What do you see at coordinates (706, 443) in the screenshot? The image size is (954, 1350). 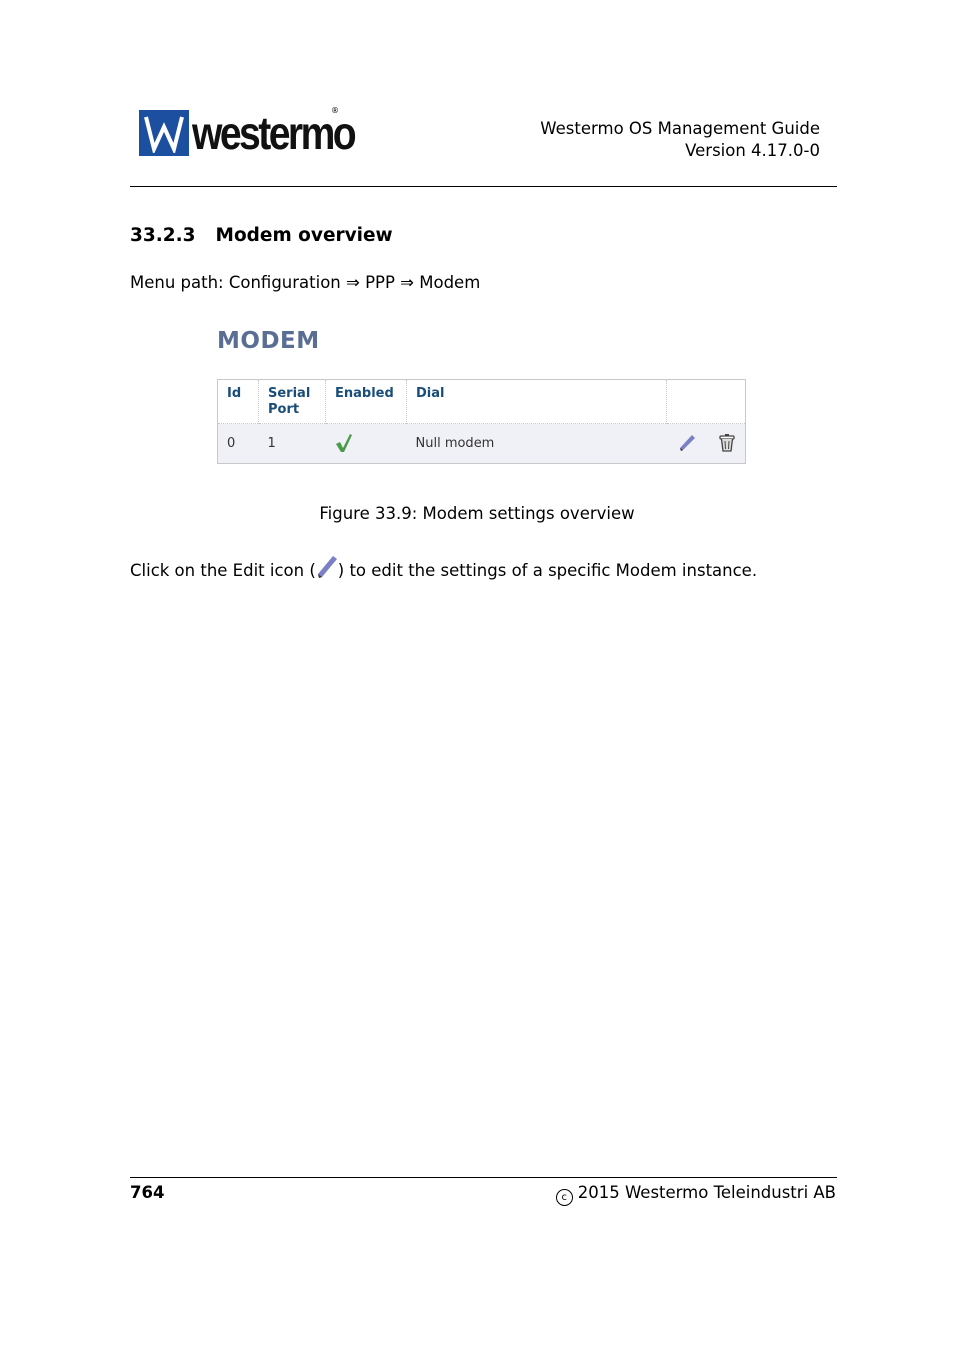 I see `cell-actions` at bounding box center [706, 443].